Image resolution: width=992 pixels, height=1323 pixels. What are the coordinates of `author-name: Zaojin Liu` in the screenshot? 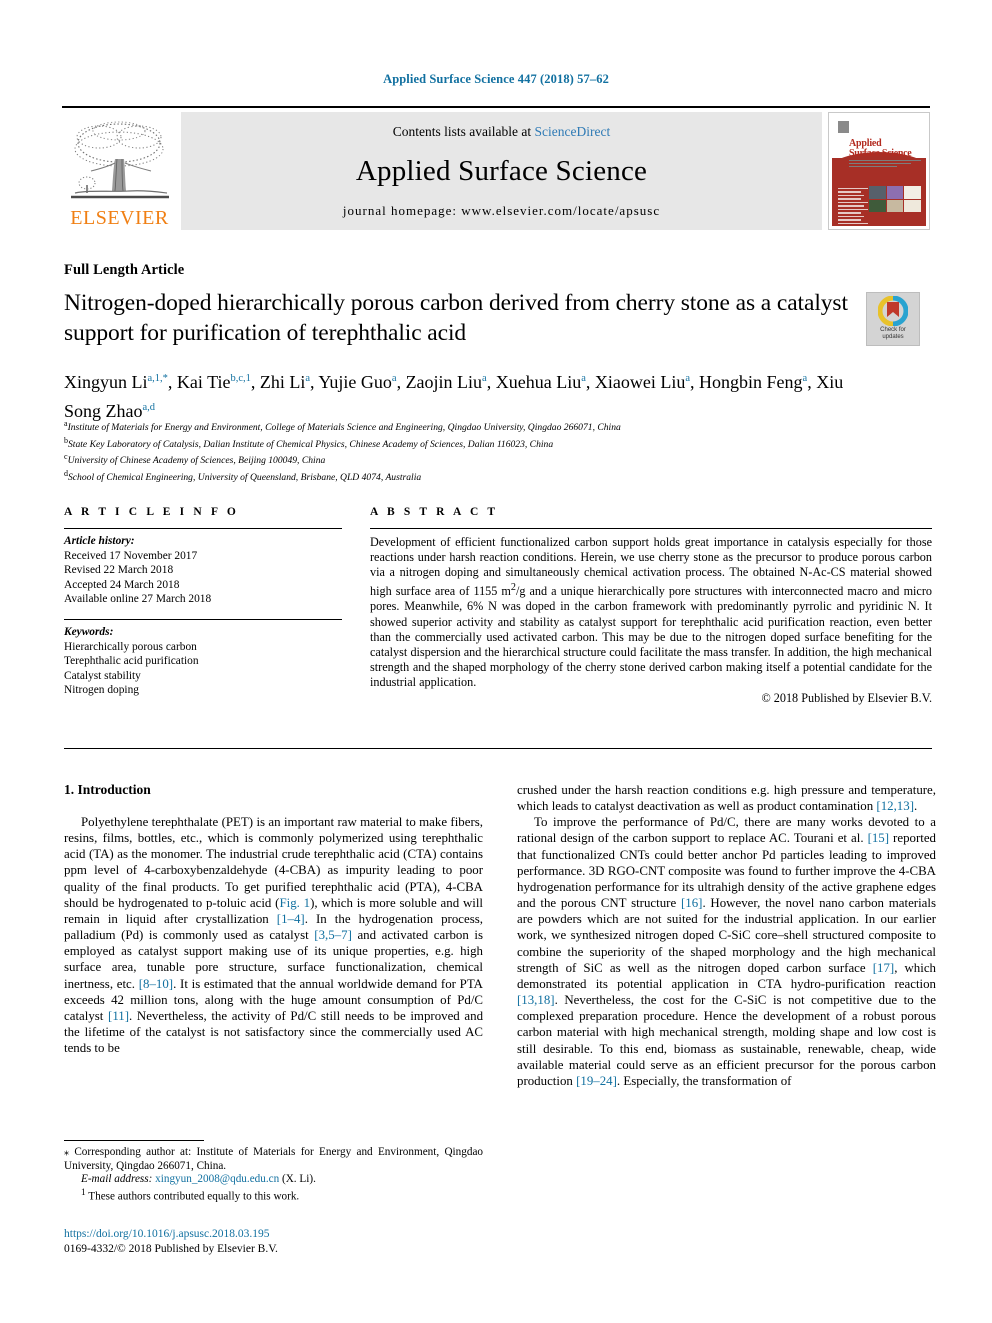 It's located at (444, 382).